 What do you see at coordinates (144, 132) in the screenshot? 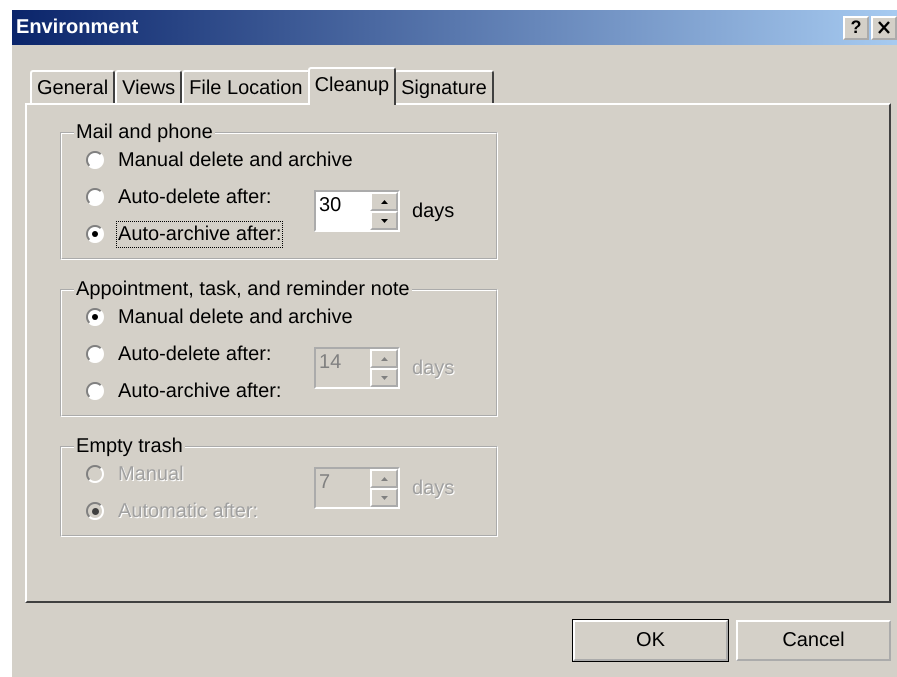
I see `group-title: Mail and phone` at bounding box center [144, 132].